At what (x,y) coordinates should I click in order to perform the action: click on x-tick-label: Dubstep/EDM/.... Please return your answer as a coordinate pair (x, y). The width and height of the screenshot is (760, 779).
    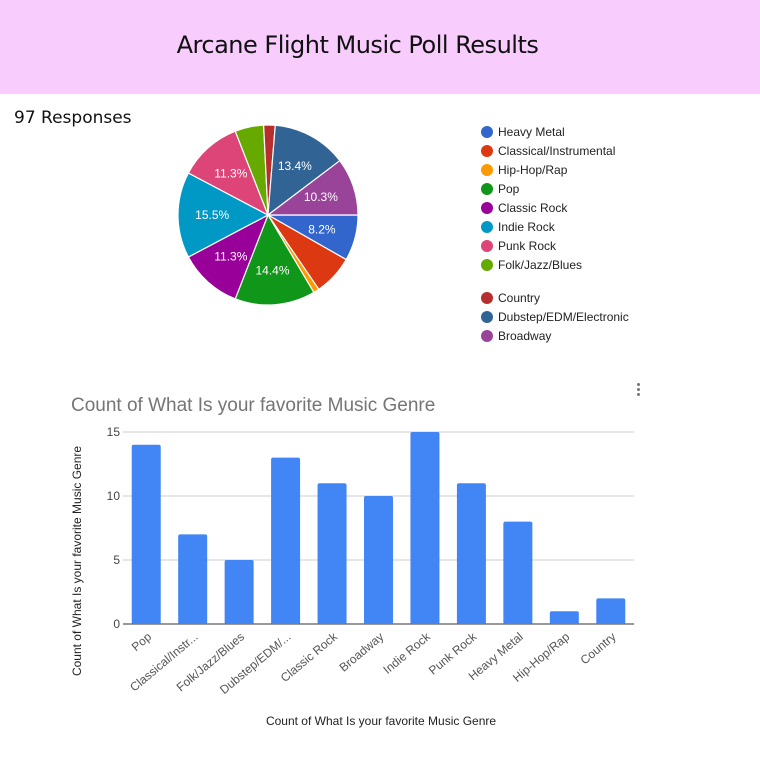
    Looking at the image, I should click on (255, 663).